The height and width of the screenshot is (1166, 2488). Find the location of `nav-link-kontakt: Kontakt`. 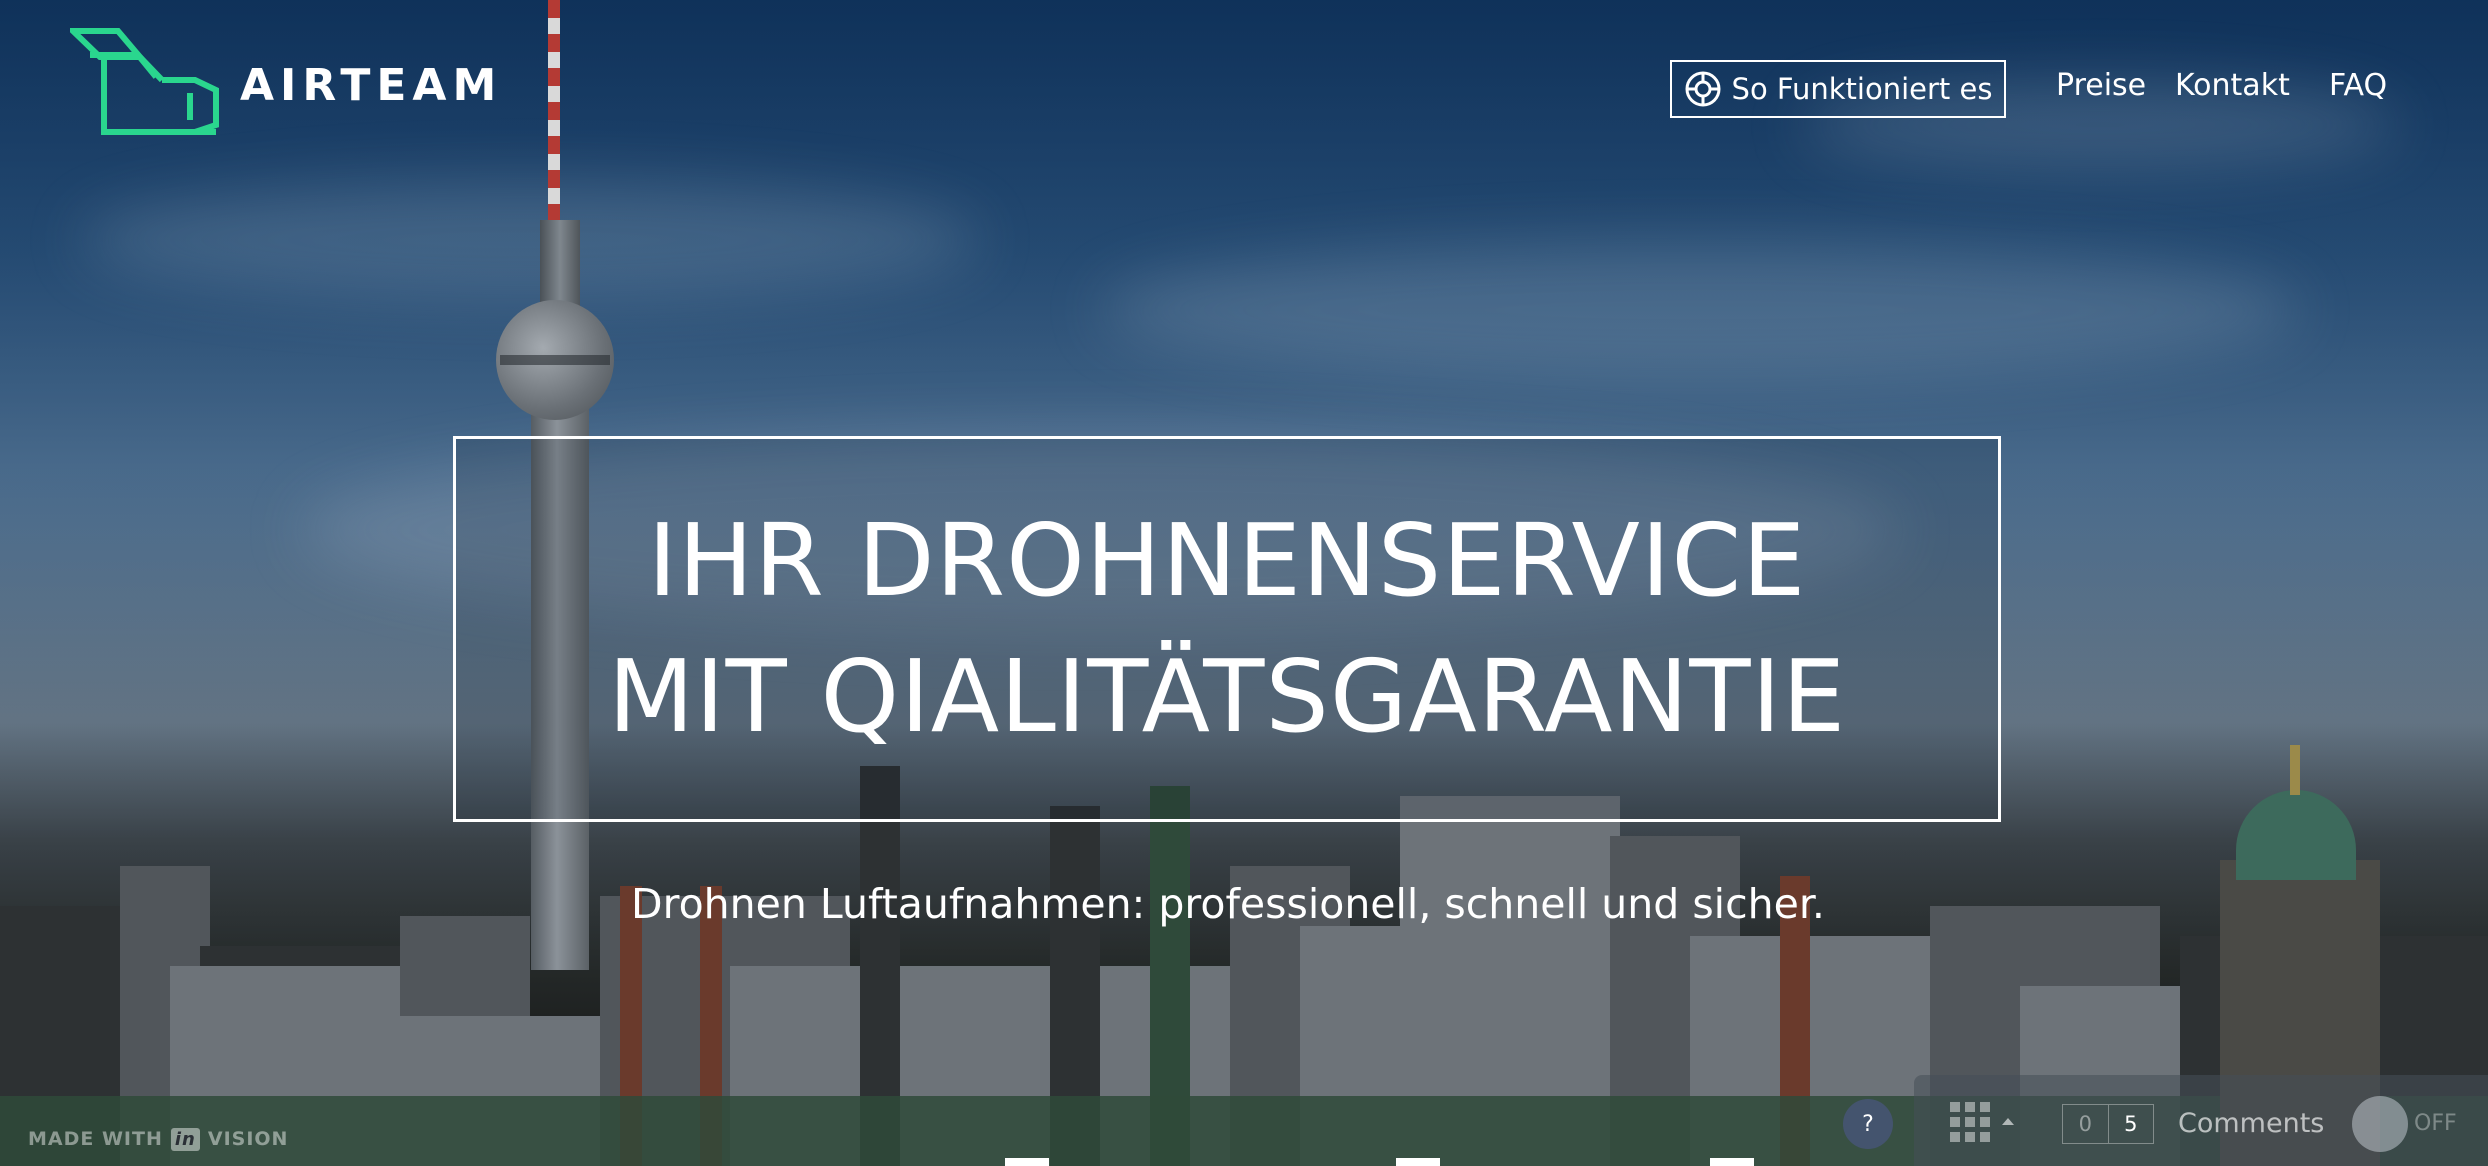

nav-link-kontakt: Kontakt is located at coordinates (2232, 85).